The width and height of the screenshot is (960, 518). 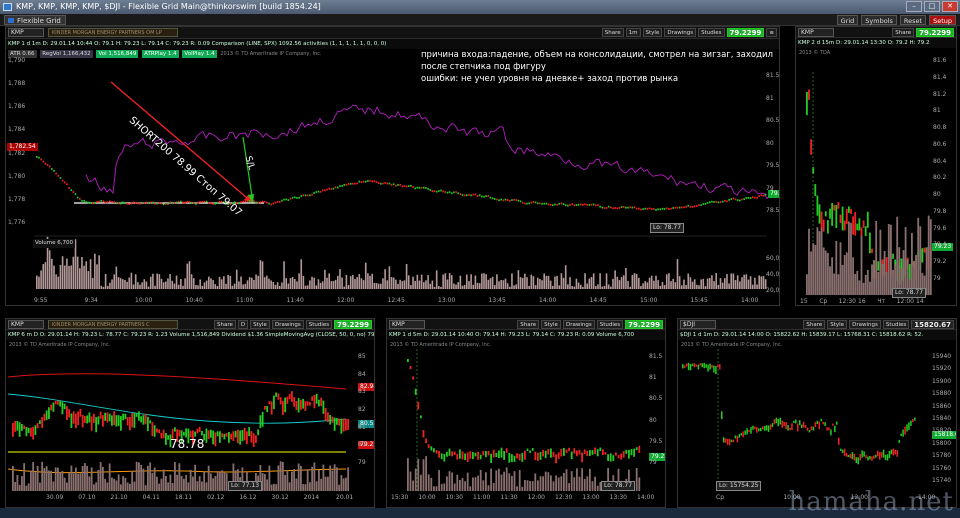 What do you see at coordinates (913, 20) in the screenshot?
I see `reset-button: Reset` at bounding box center [913, 20].